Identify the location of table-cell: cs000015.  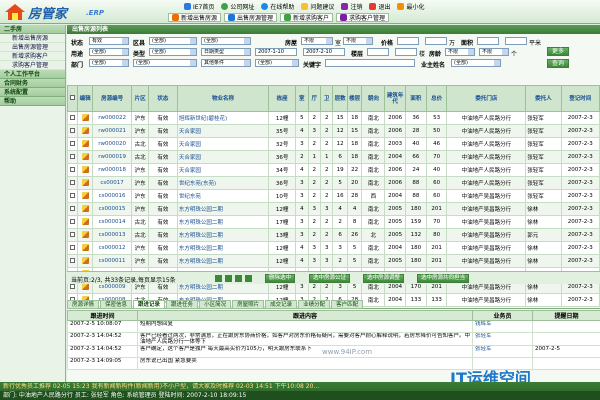
(112, 209).